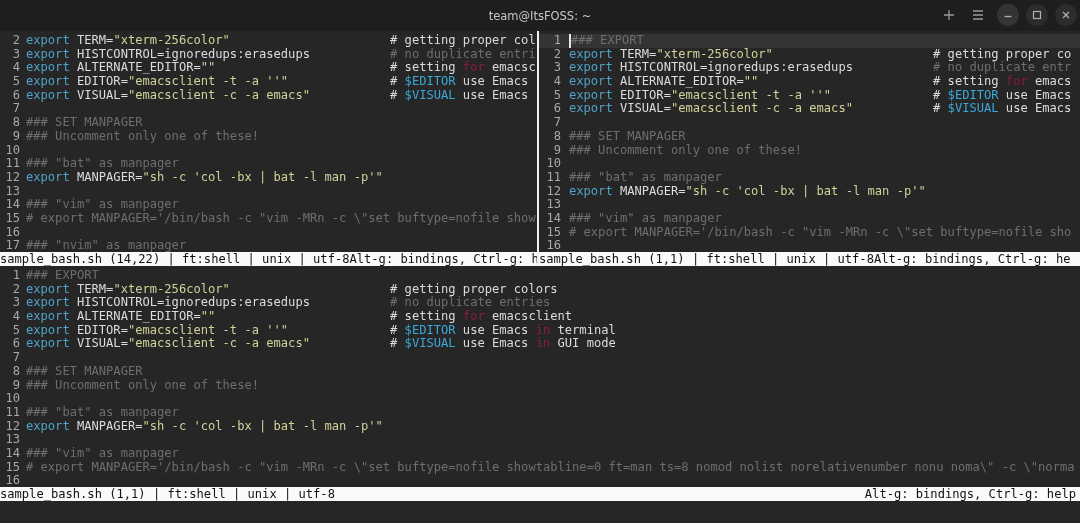 The height and width of the screenshot is (523, 1080). What do you see at coordinates (106, 246) in the screenshot?
I see `code-line: ### "nvim" as manpager` at bounding box center [106, 246].